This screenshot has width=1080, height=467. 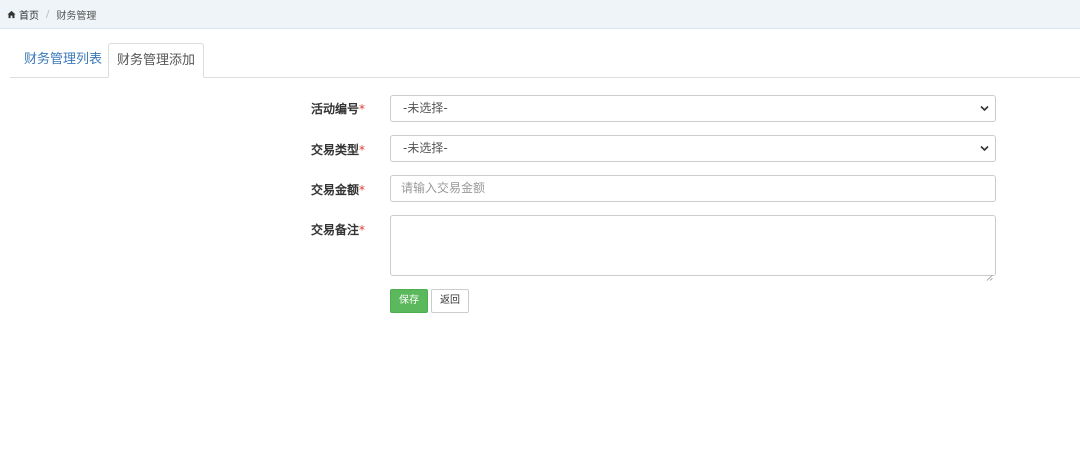 What do you see at coordinates (334, 190) in the screenshot?
I see `transaction-amount-label-text: 交易金额` at bounding box center [334, 190].